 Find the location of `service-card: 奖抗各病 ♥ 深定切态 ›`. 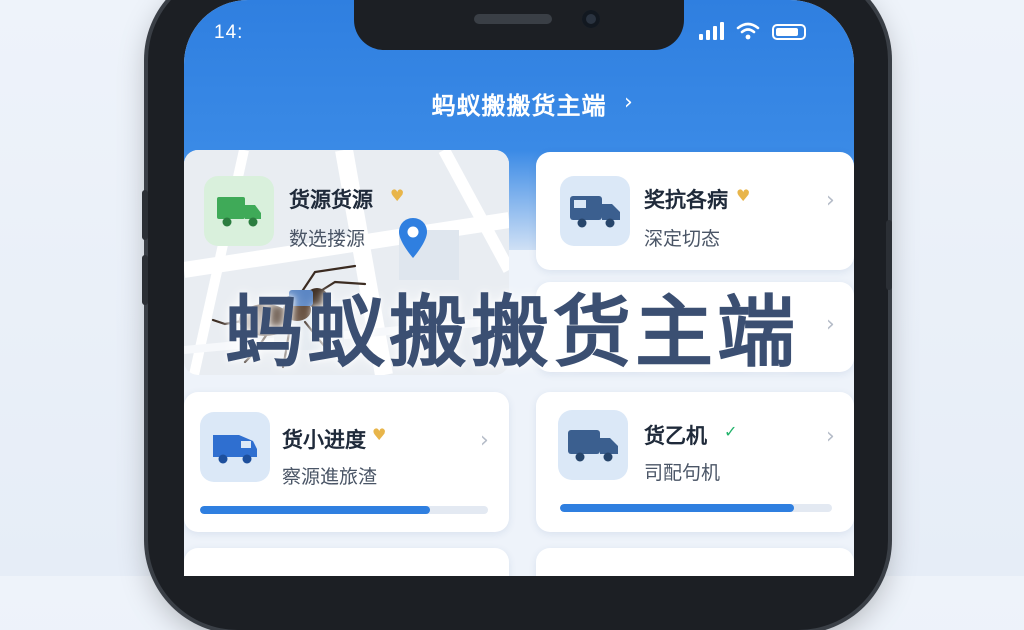

service-card: 奖抗各病 ♥ 深定切态 › is located at coordinates (695, 211).